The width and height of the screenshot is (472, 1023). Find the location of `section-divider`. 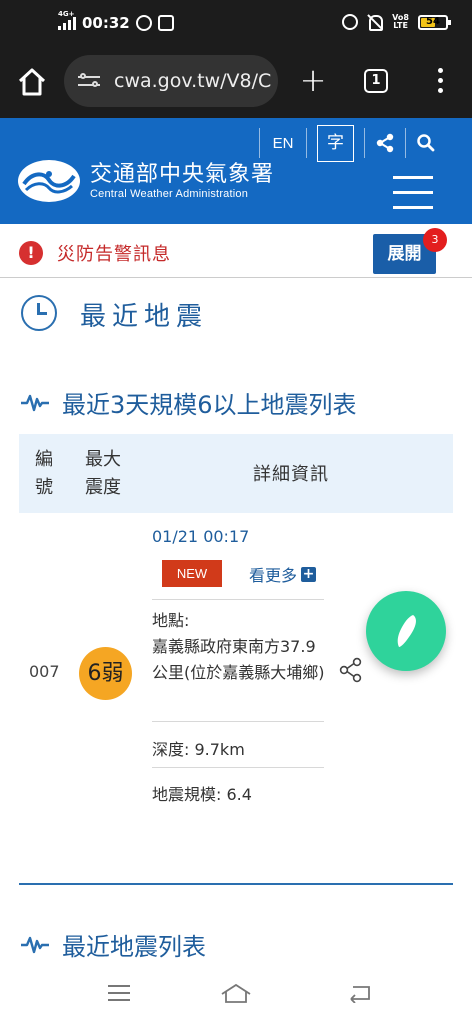

section-divider is located at coordinates (236, 884).